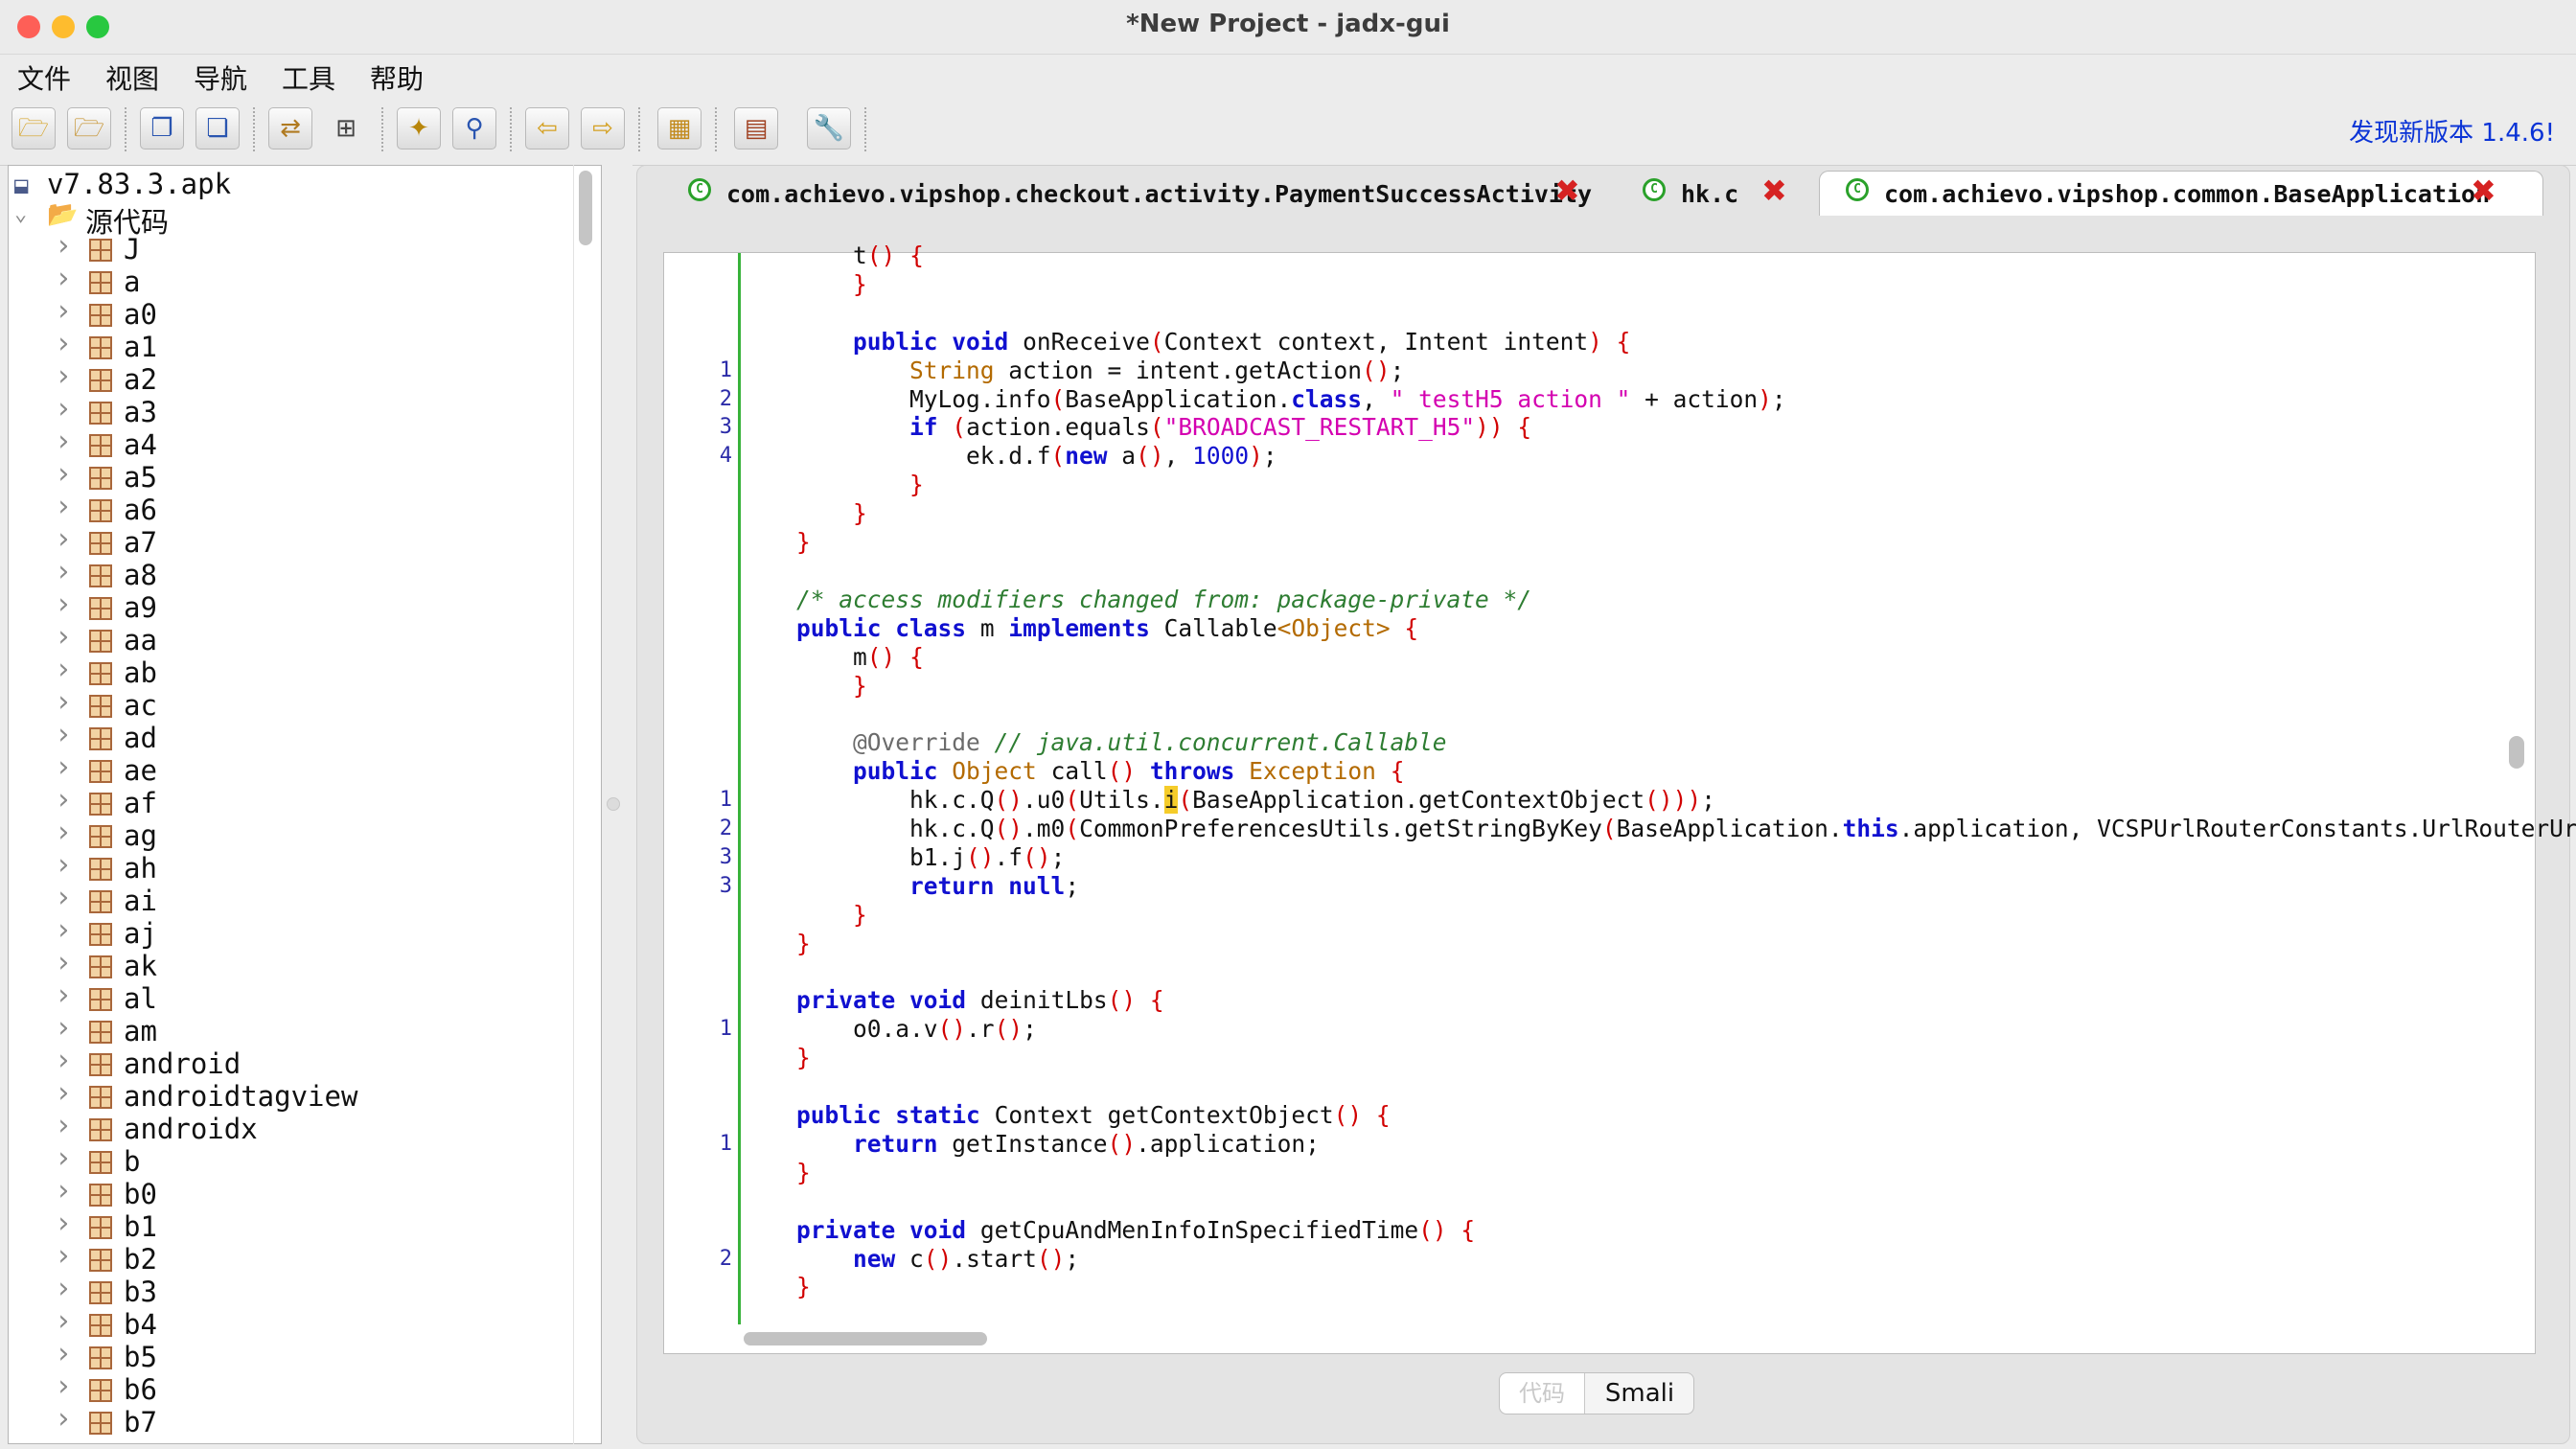 The image size is (2576, 1449). What do you see at coordinates (162, 128) in the screenshot?
I see `copy-button: ❐` at bounding box center [162, 128].